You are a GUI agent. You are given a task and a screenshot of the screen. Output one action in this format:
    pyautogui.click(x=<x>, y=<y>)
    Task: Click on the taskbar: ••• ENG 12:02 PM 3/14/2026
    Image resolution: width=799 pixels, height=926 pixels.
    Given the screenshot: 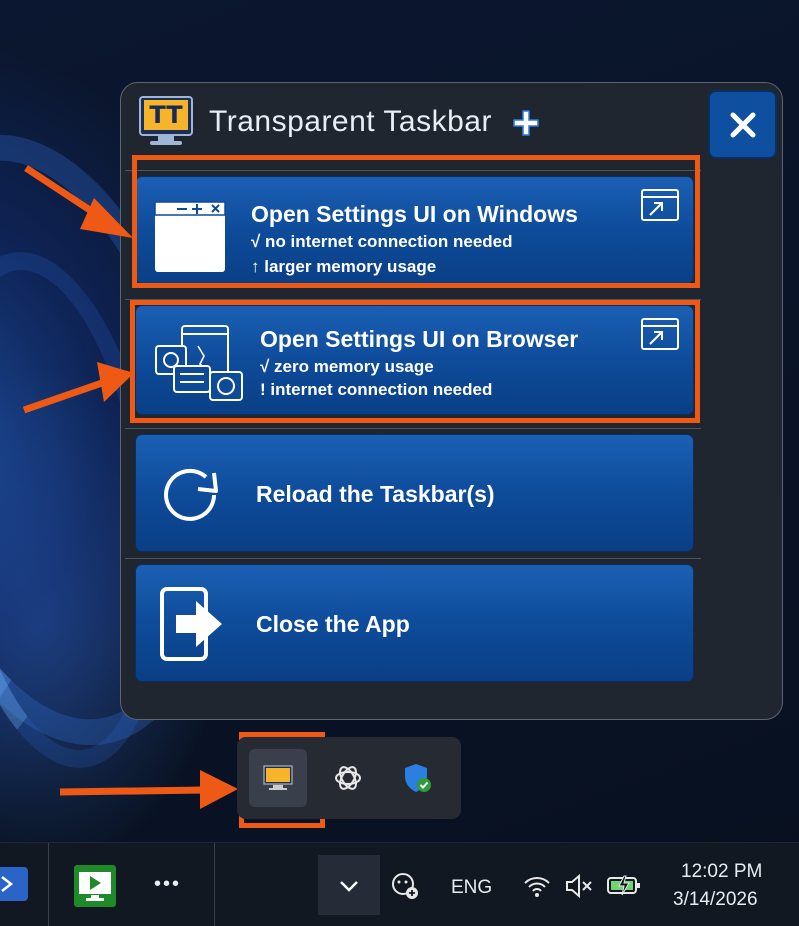 What is the action you would take?
    pyautogui.click(x=399, y=884)
    